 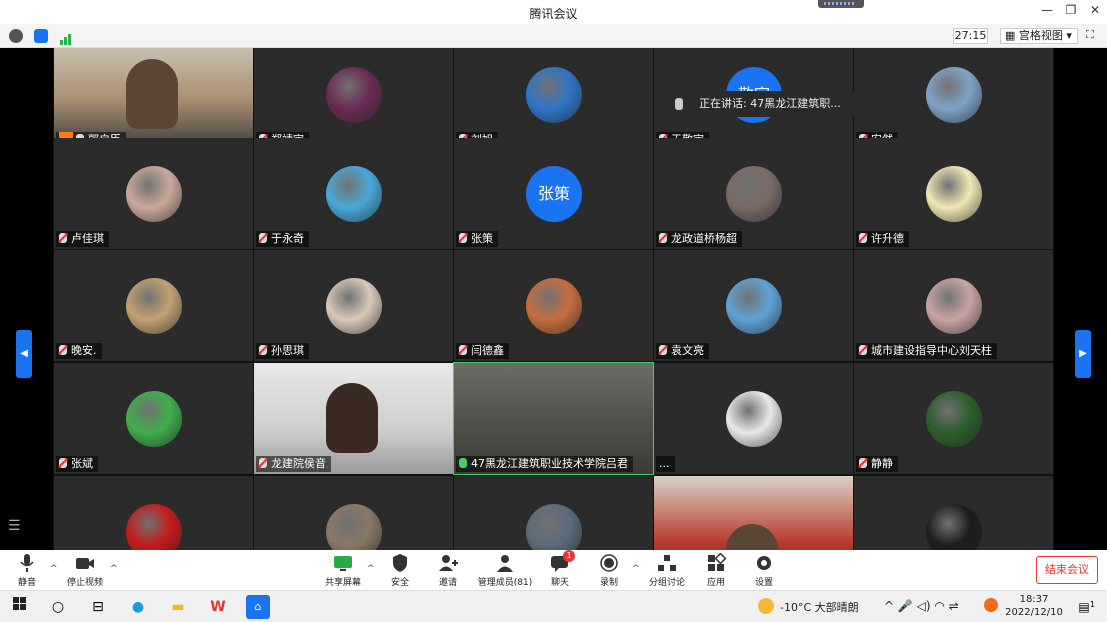 I want to click on participant-name: 卢佳琪, so click(x=87, y=238).